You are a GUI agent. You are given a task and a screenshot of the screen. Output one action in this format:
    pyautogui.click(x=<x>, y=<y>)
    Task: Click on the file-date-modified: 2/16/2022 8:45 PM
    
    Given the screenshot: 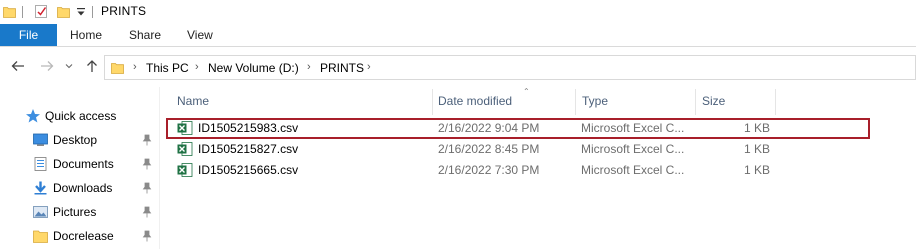 What is the action you would take?
    pyautogui.click(x=489, y=149)
    